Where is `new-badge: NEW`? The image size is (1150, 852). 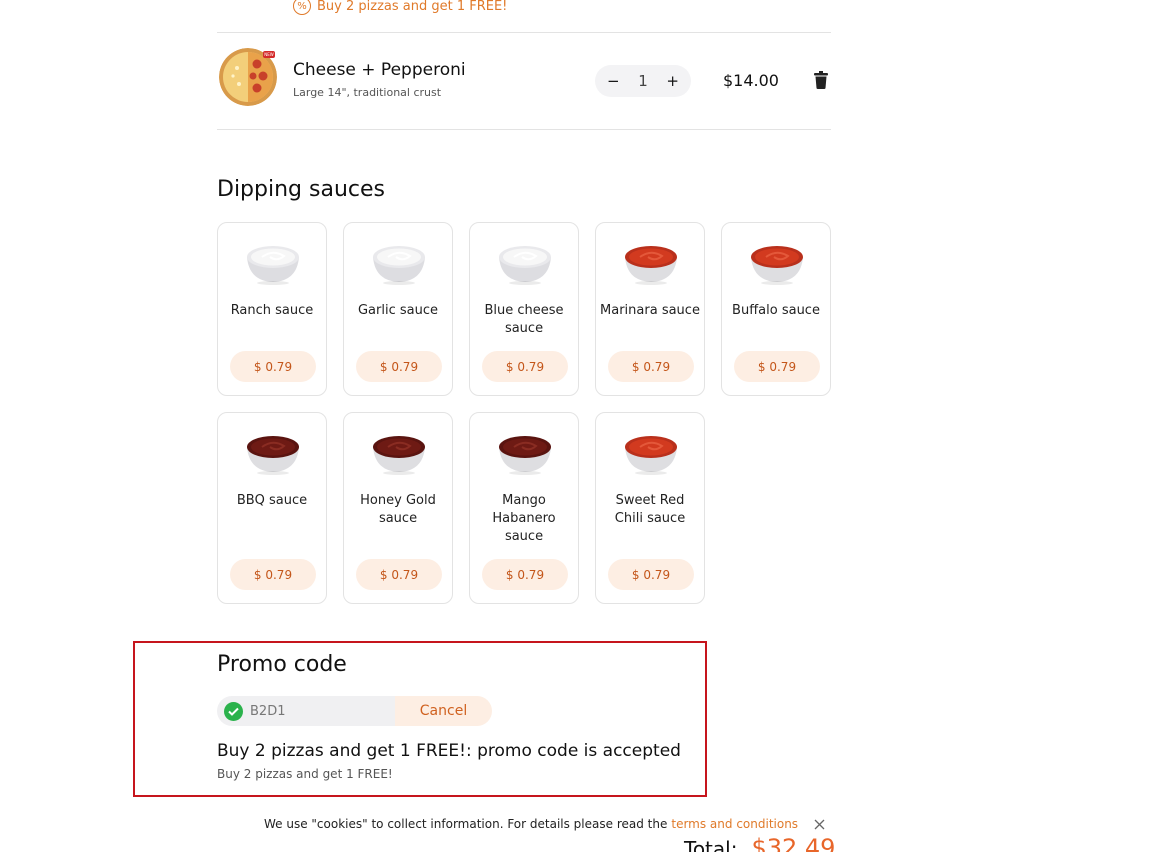
new-badge: NEW is located at coordinates (269, 54).